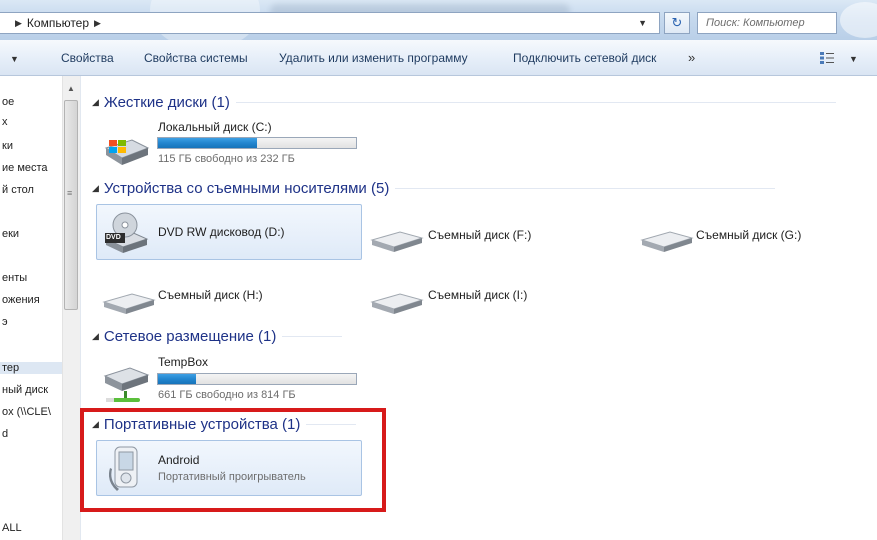  I want to click on nav-item-computer-selected: тер, so click(32, 368).